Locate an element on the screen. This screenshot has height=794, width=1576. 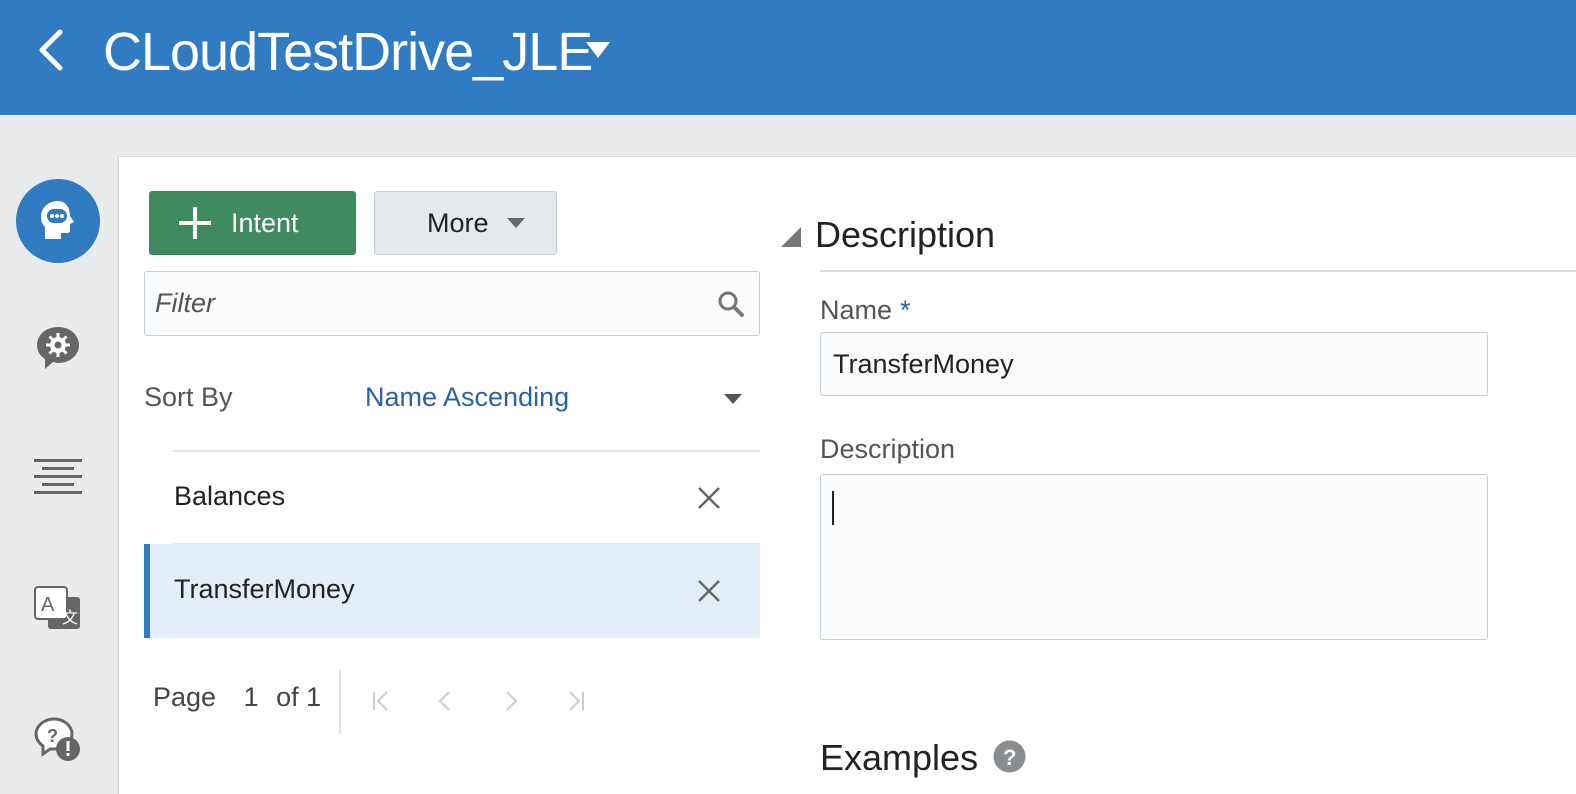
intent-list-item: Balances is located at coordinates (452, 498).